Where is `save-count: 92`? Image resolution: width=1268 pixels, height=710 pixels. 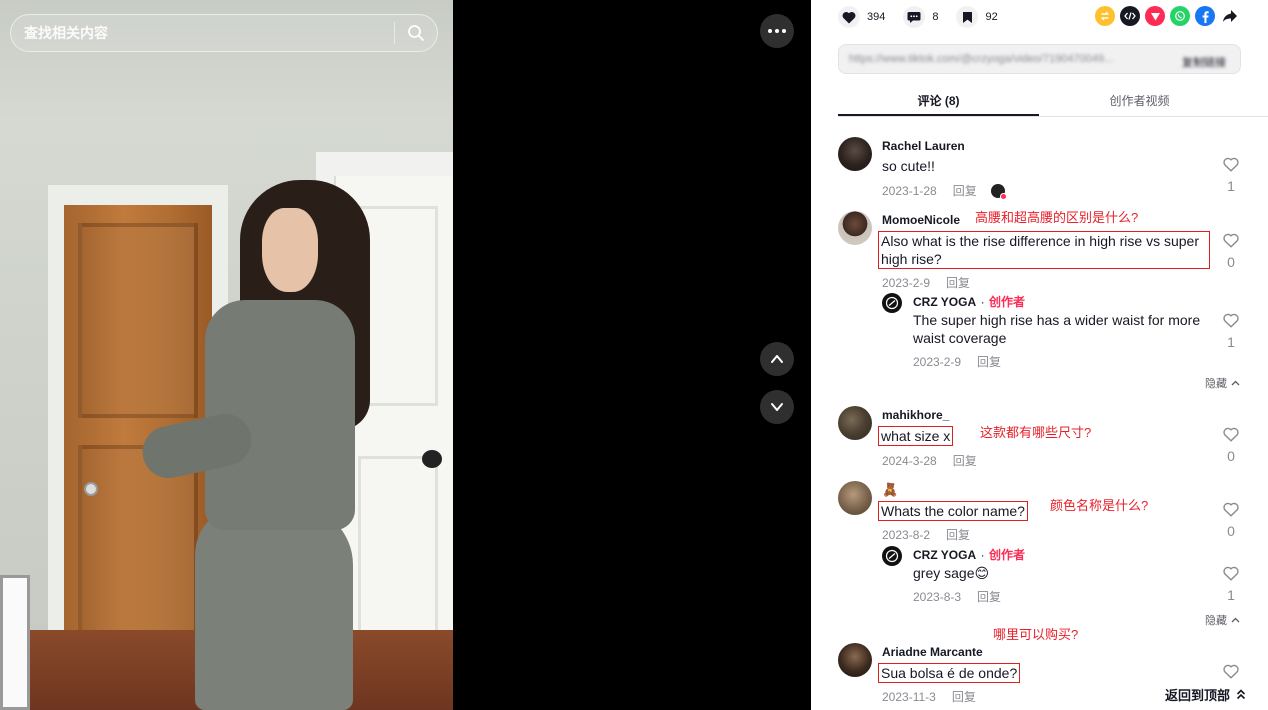
save-count: 92 is located at coordinates (991, 17).